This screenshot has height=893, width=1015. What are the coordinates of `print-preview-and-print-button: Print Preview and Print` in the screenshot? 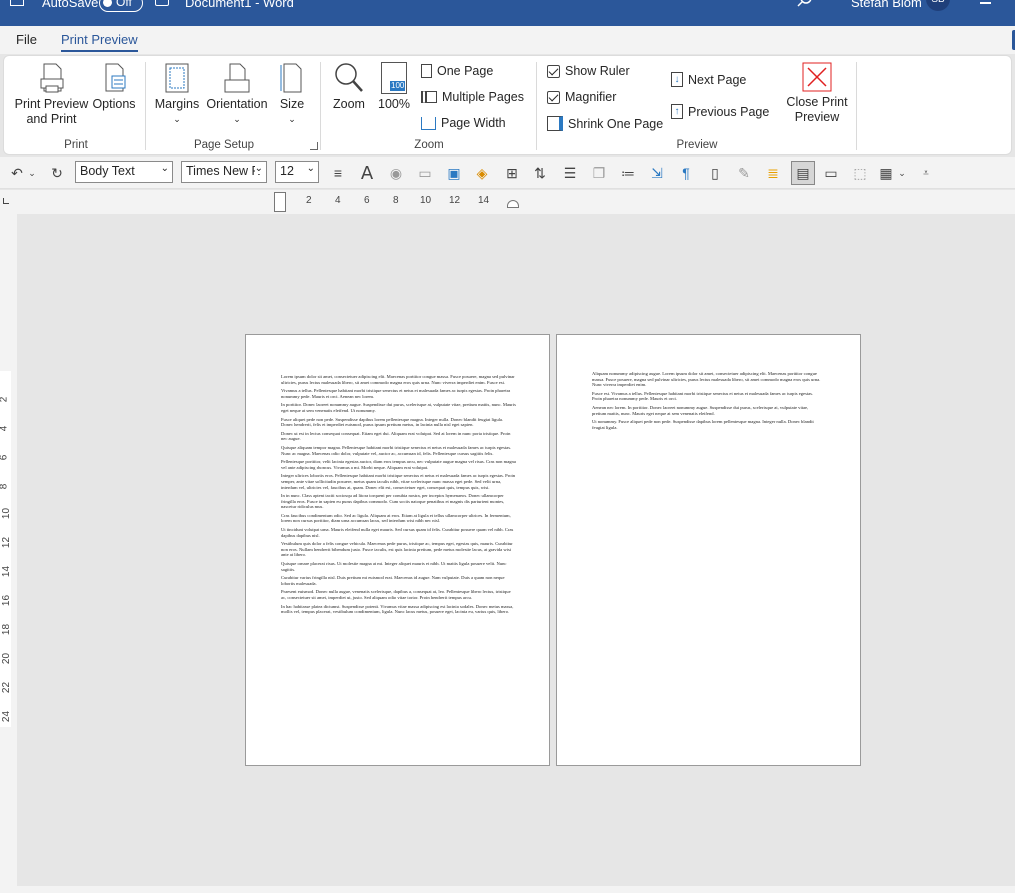 It's located at (51, 94).